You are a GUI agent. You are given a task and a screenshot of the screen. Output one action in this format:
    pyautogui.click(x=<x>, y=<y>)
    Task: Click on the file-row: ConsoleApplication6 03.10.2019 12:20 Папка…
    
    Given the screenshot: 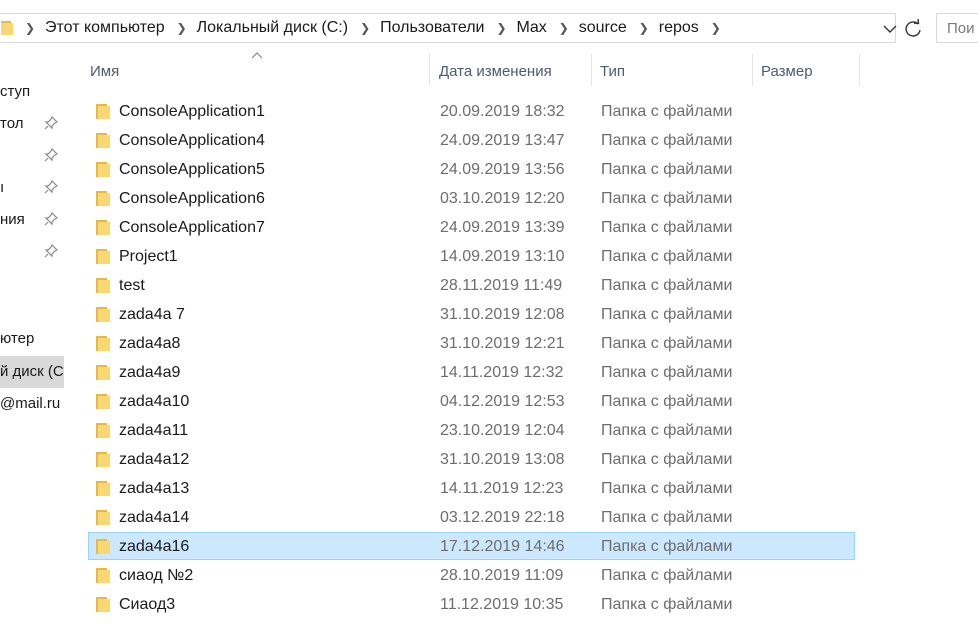 What is the action you would take?
    pyautogui.click(x=471, y=198)
    